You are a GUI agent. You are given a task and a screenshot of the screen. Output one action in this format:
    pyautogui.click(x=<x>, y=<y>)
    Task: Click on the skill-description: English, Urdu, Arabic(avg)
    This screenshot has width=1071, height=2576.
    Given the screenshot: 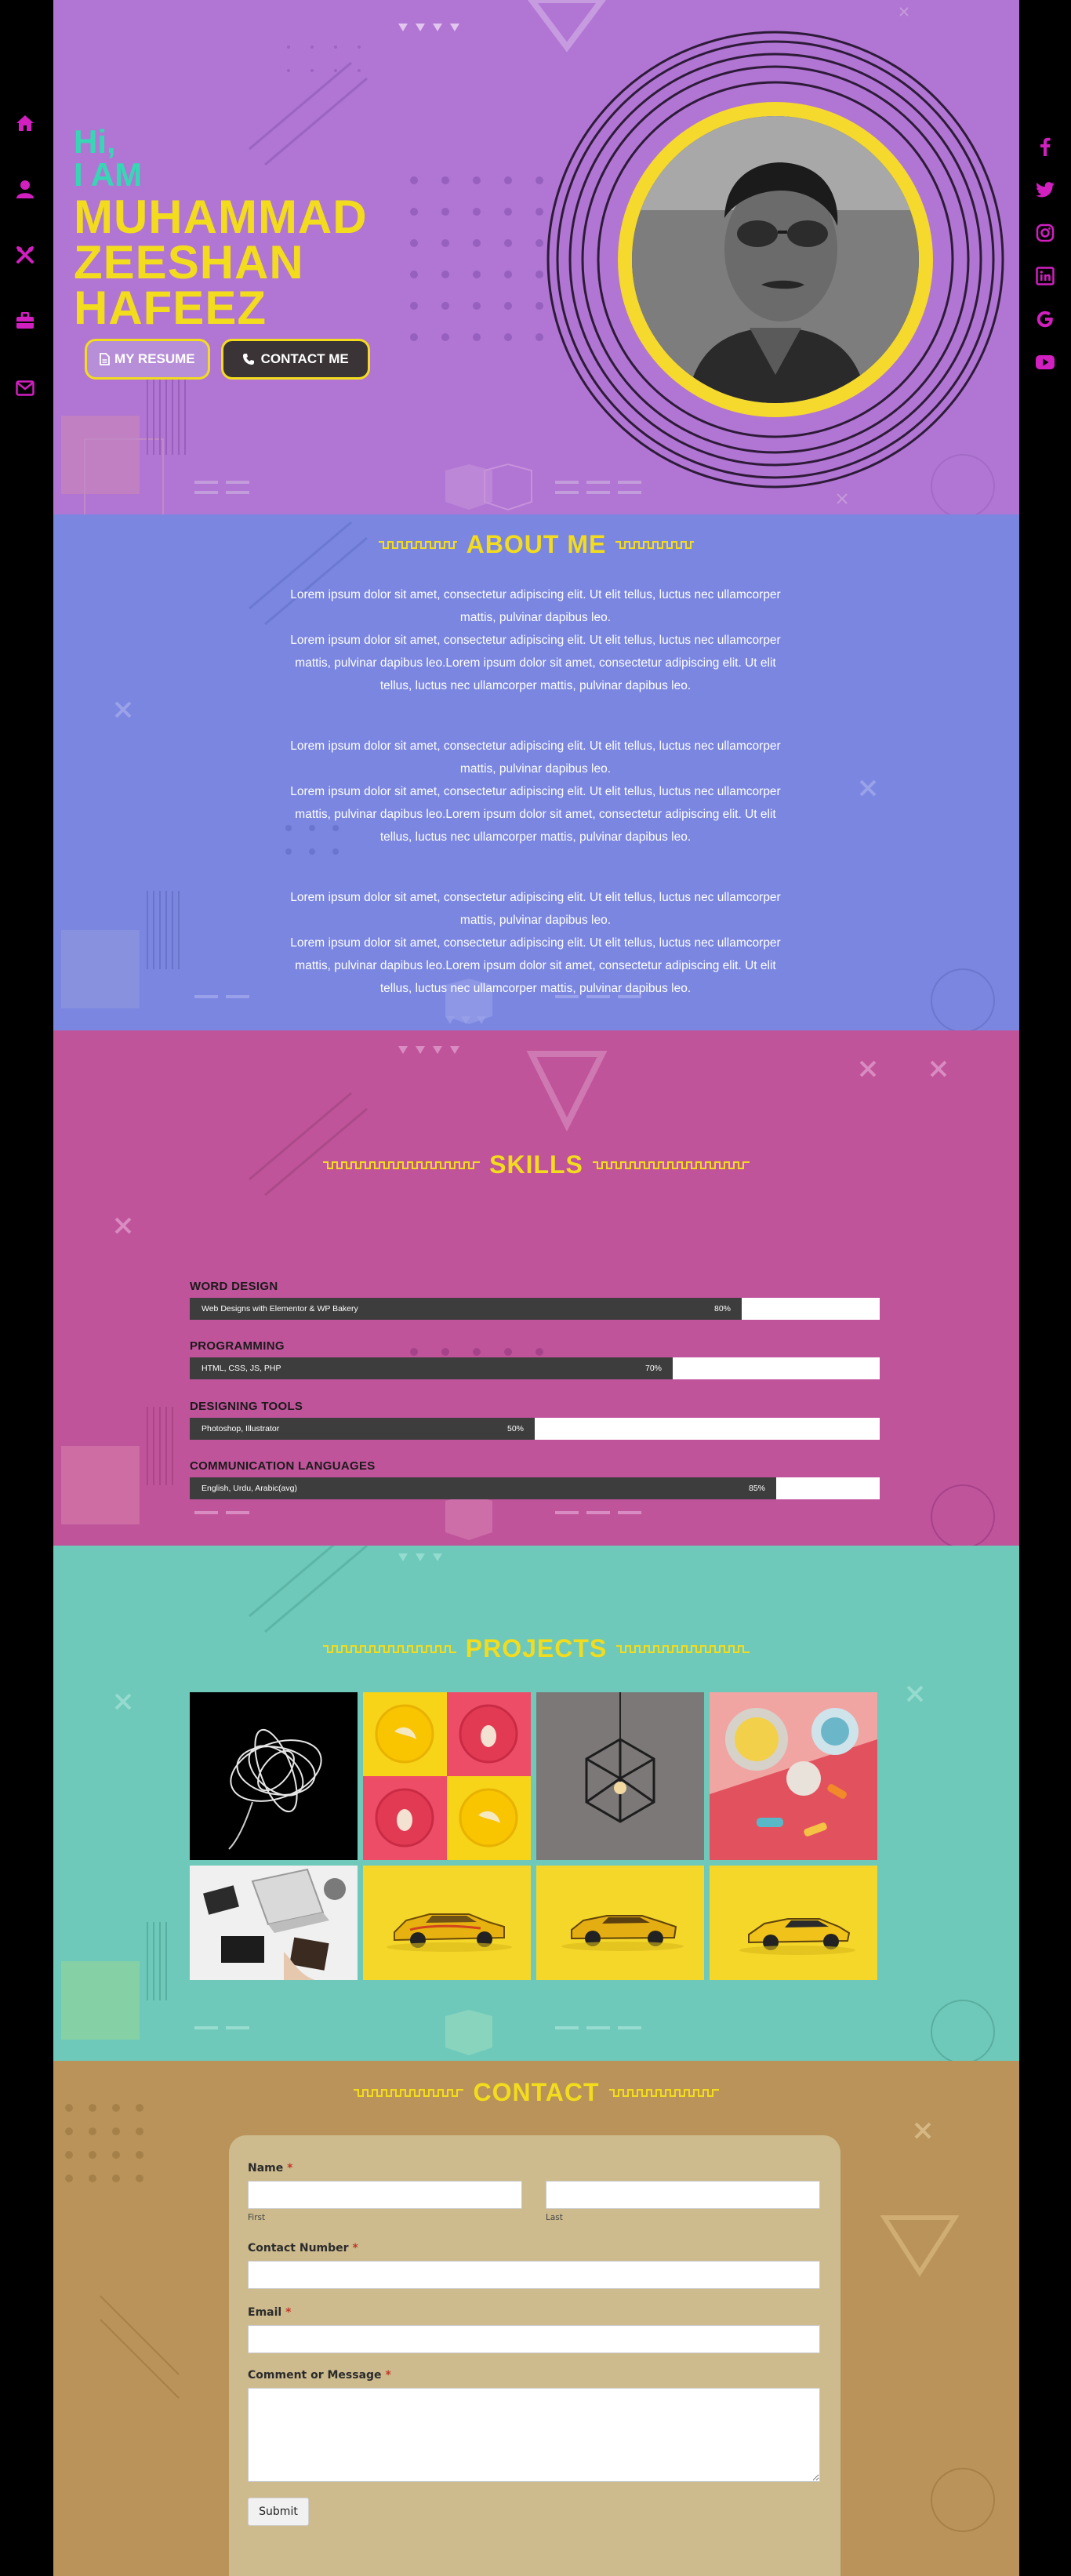 What is the action you would take?
    pyautogui.click(x=249, y=1488)
    